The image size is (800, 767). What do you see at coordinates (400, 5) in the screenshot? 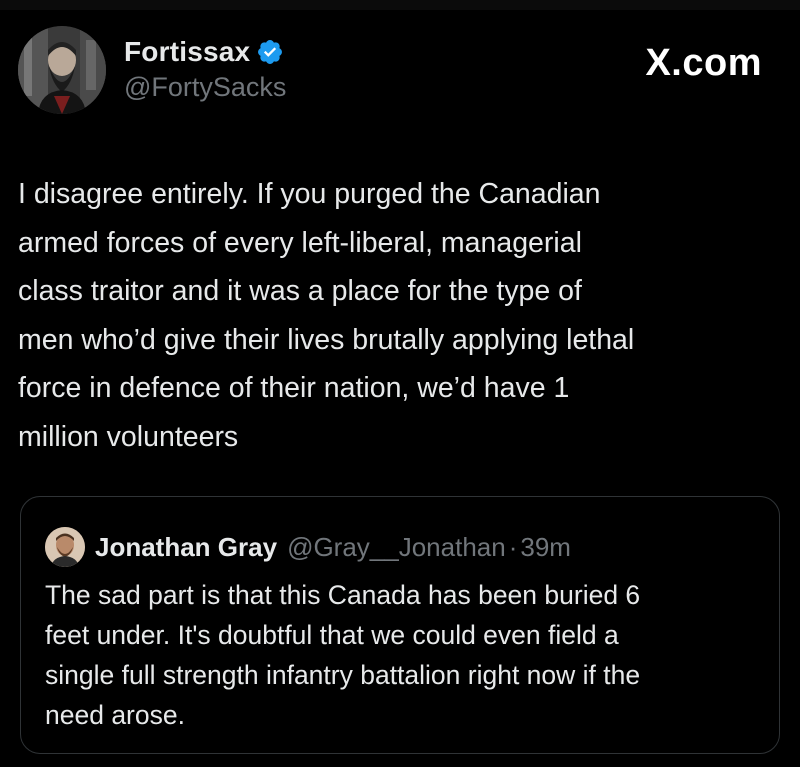
I see `top-bar` at bounding box center [400, 5].